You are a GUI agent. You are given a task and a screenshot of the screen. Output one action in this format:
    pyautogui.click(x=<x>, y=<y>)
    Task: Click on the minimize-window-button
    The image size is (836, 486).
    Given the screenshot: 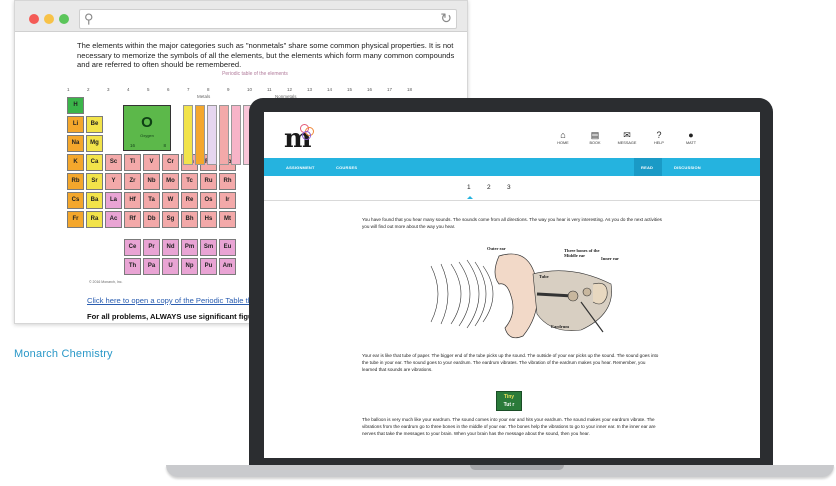 What is the action you would take?
    pyautogui.click(x=49, y=19)
    